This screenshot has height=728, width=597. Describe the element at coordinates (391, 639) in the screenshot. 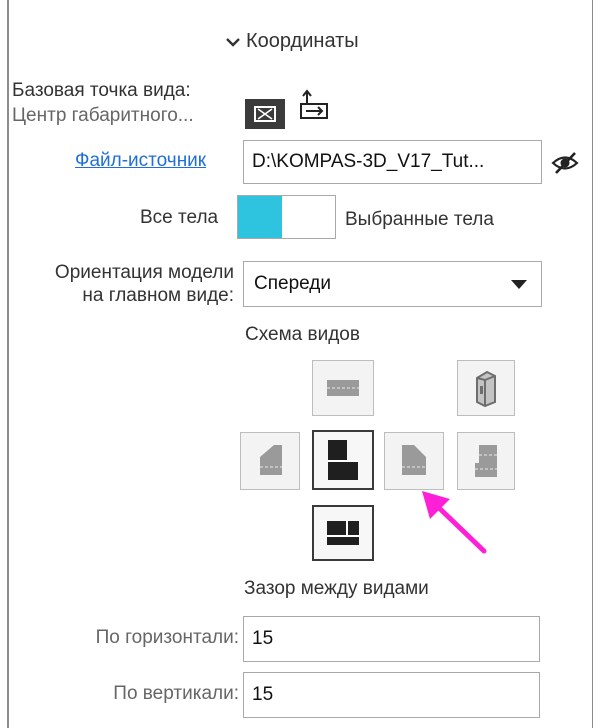

I see `horizontal-gap-field: 15` at that location.